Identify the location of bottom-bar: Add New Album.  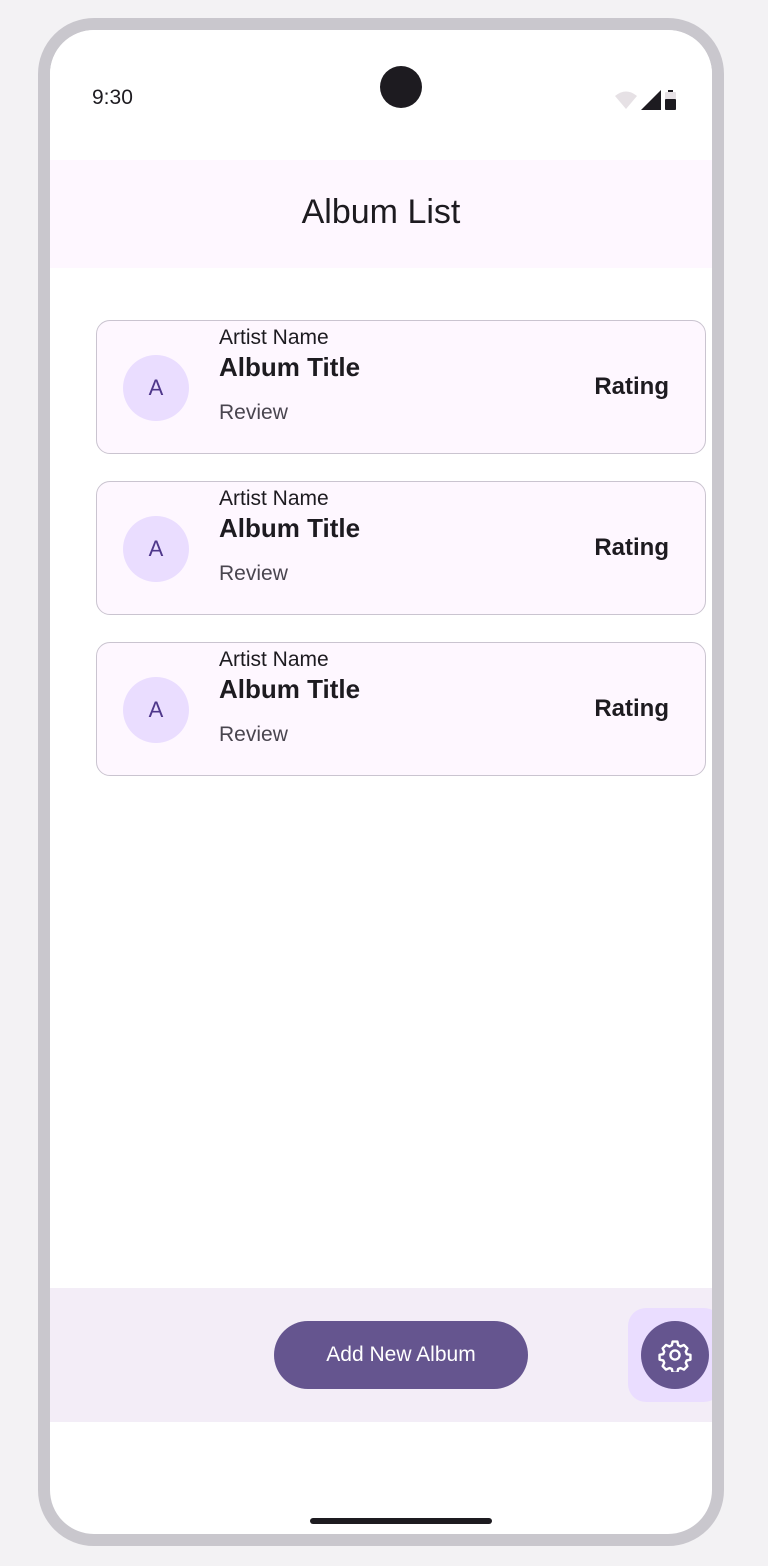
(381, 1355).